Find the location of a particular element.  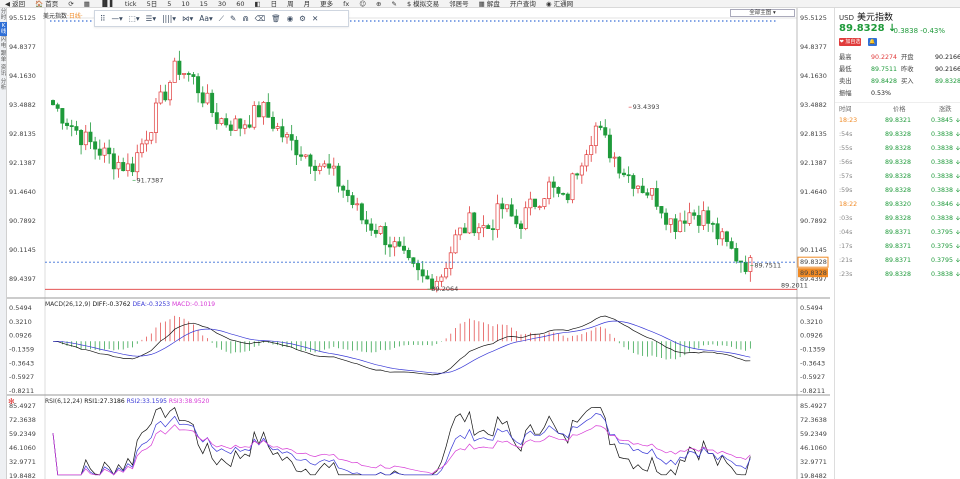

rsi-tick-left: 72.3638 is located at coordinates (22, 420).